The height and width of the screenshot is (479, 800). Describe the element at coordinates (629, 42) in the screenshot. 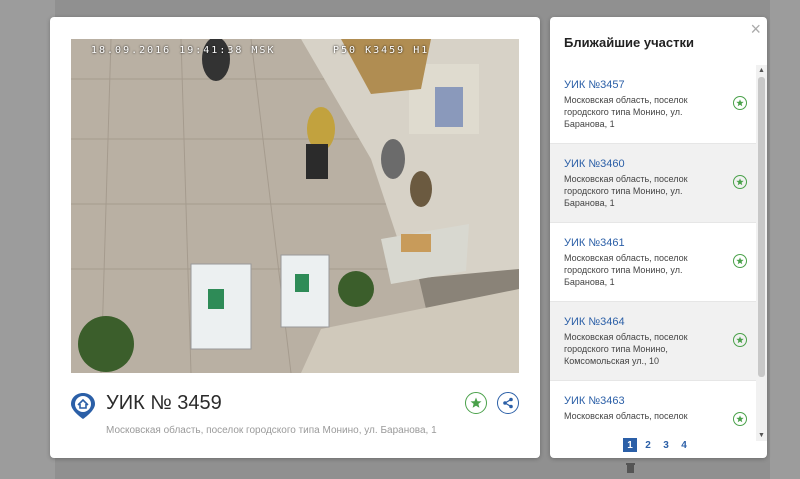

I see `panel-title: Ближайшие участки` at that location.